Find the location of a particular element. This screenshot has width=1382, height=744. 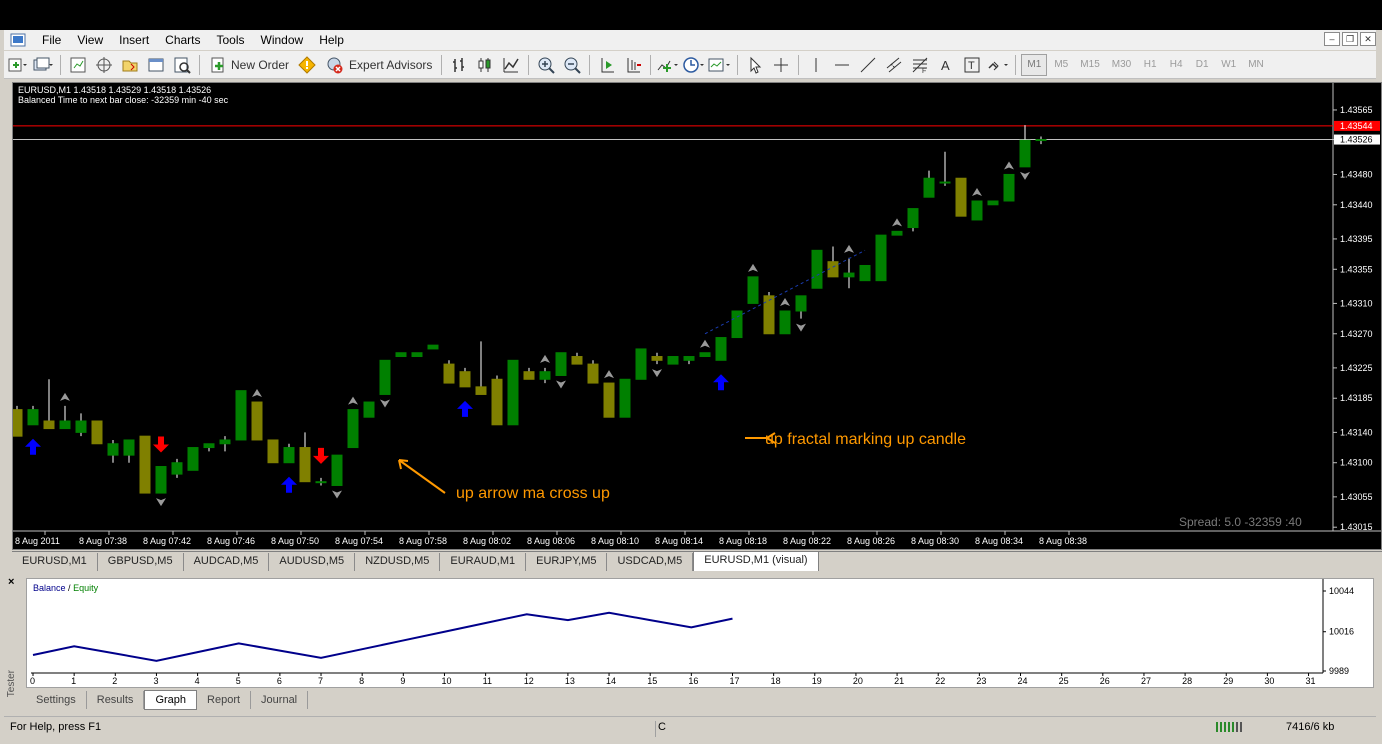

line-chart-button is located at coordinates (511, 65).